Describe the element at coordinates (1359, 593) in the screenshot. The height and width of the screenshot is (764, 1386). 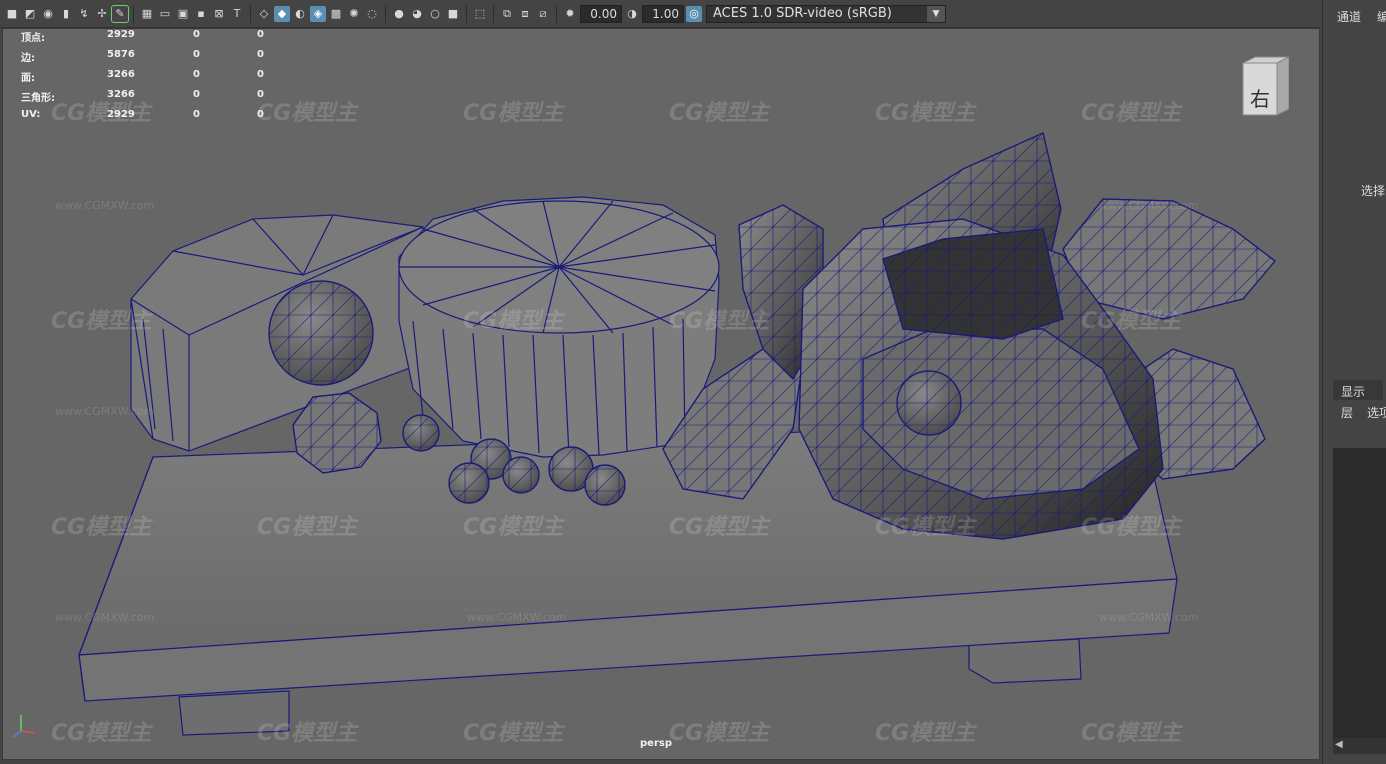
I see `layer-list` at that location.